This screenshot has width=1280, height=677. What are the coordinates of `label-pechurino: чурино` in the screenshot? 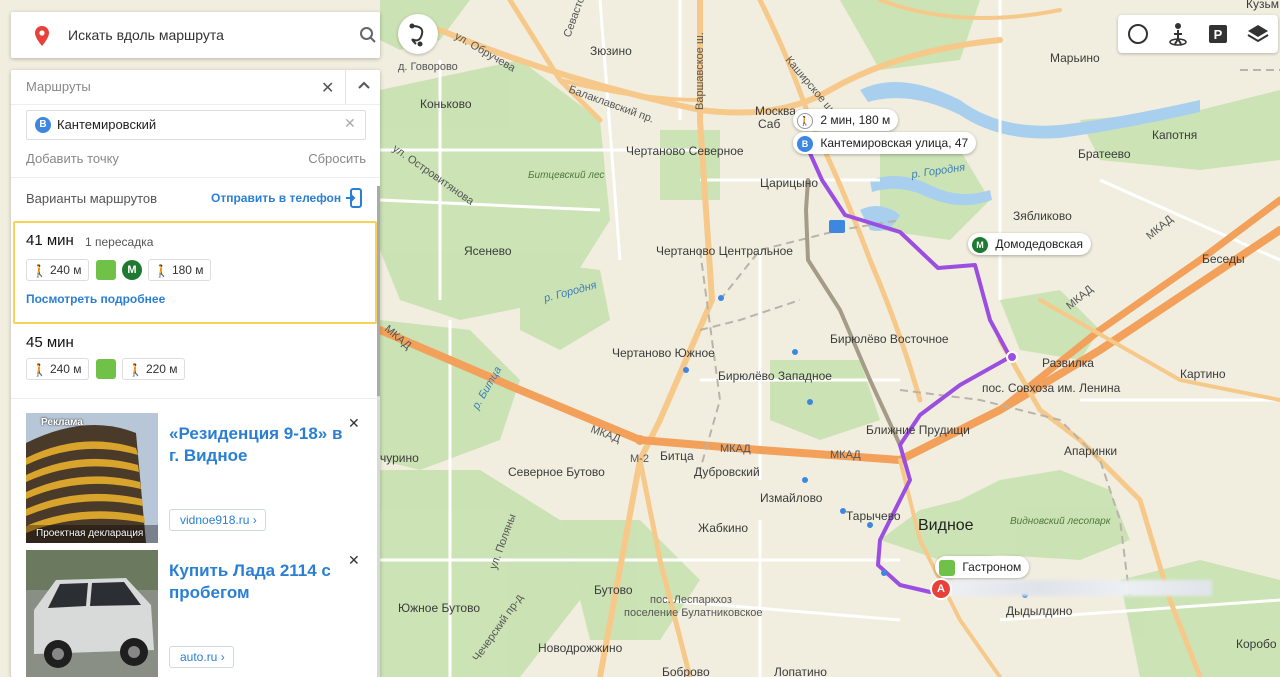 It's located at (399, 458).